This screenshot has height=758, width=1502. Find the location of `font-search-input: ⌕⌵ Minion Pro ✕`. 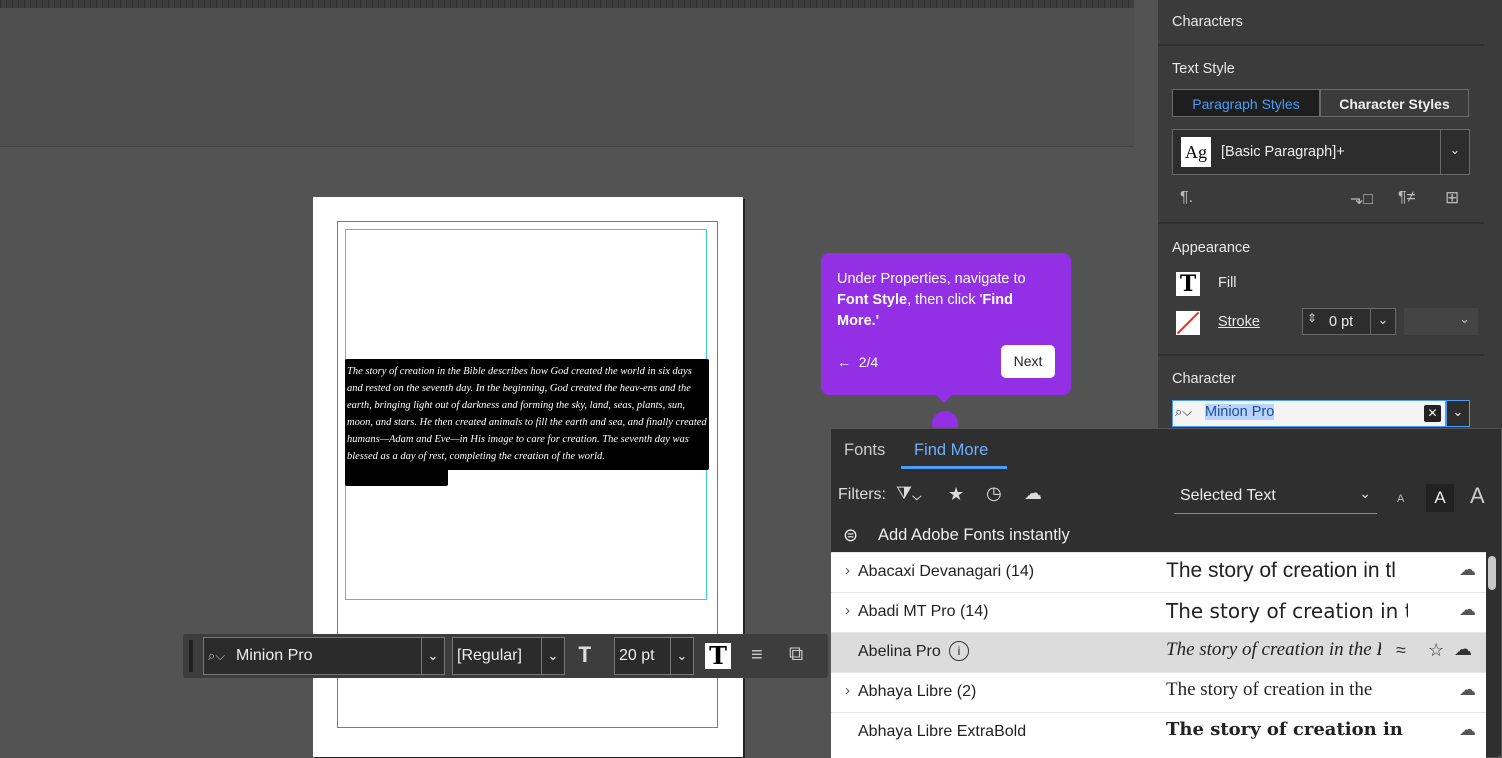

font-search-input: ⌕⌵ Minion Pro ✕ is located at coordinates (1309, 413).